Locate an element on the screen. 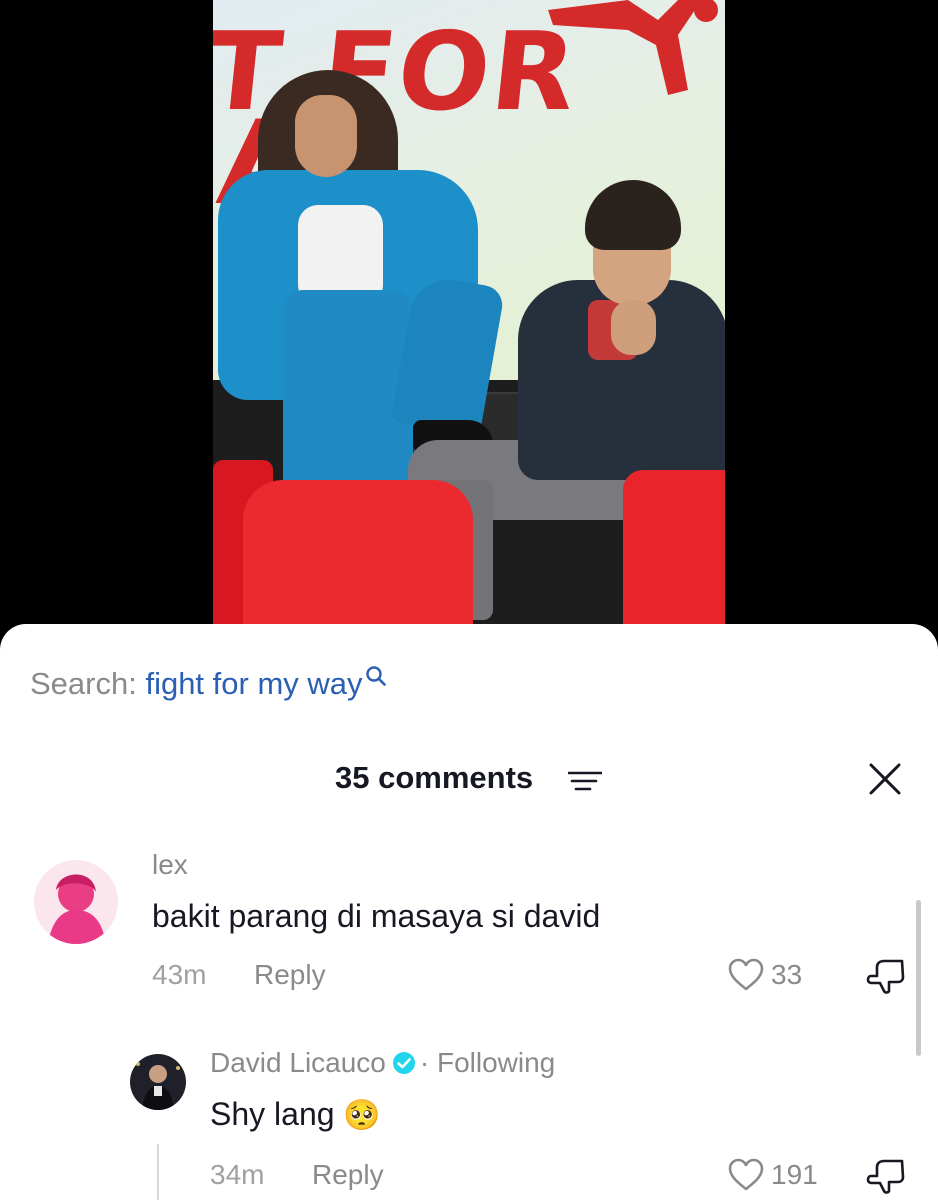  pleading-face-icon: 🥺 is located at coordinates (362, 1115).